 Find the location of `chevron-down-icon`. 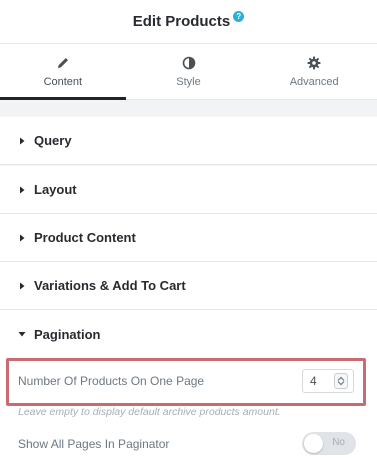

chevron-down-icon is located at coordinates (341, 383).